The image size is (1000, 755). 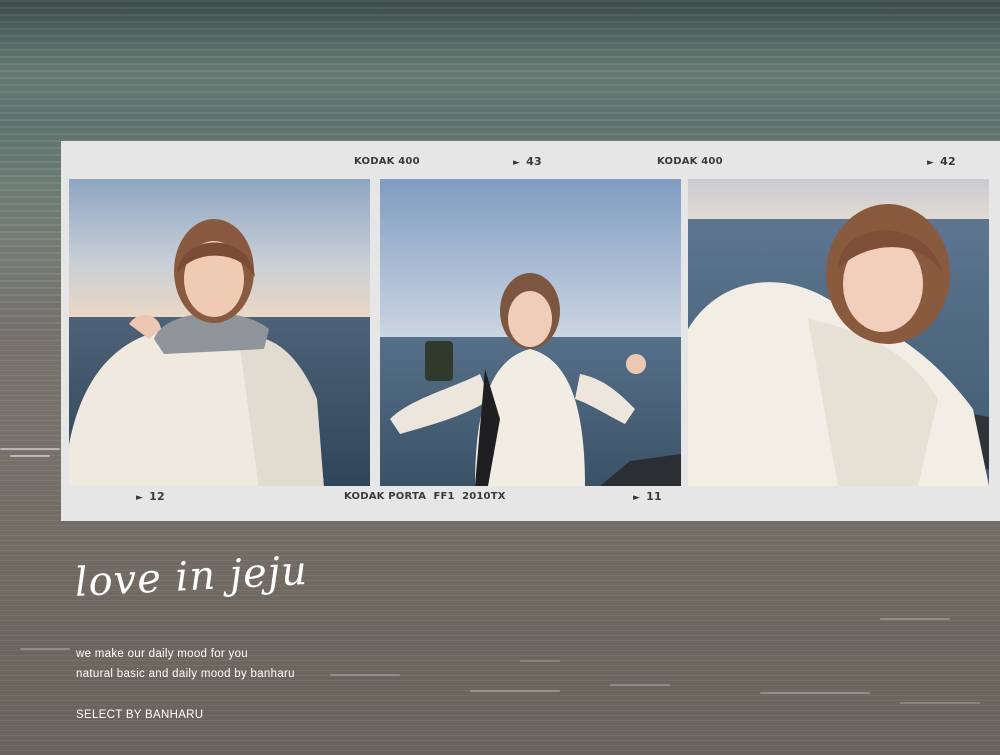 What do you see at coordinates (425, 496) in the screenshot?
I see `film-brand-label: KODAK PORTA FF1 2010TX` at bounding box center [425, 496].